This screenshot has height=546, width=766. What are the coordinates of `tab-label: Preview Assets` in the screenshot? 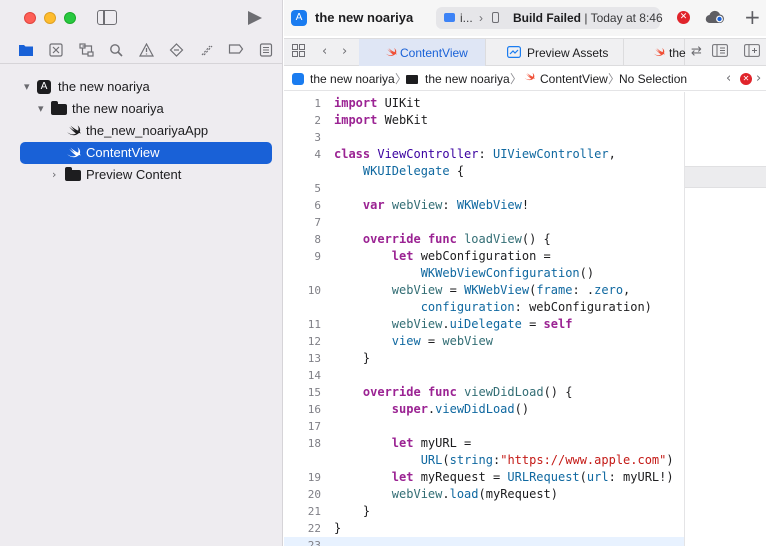 It's located at (568, 53).